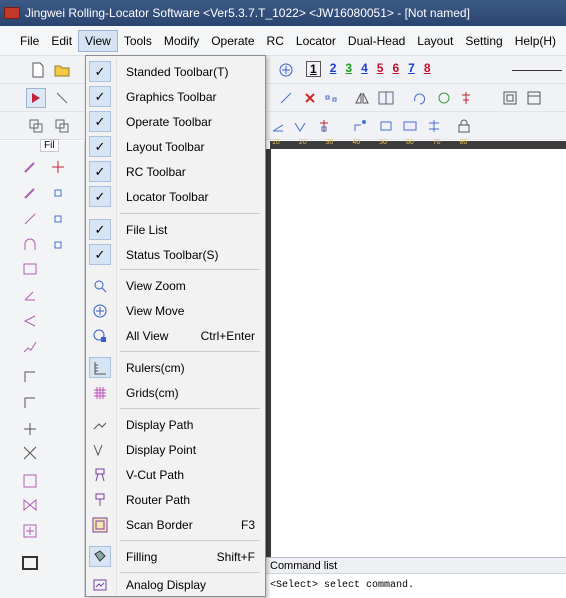  I want to click on menu-item-display-path: Display Path, so click(175, 424).